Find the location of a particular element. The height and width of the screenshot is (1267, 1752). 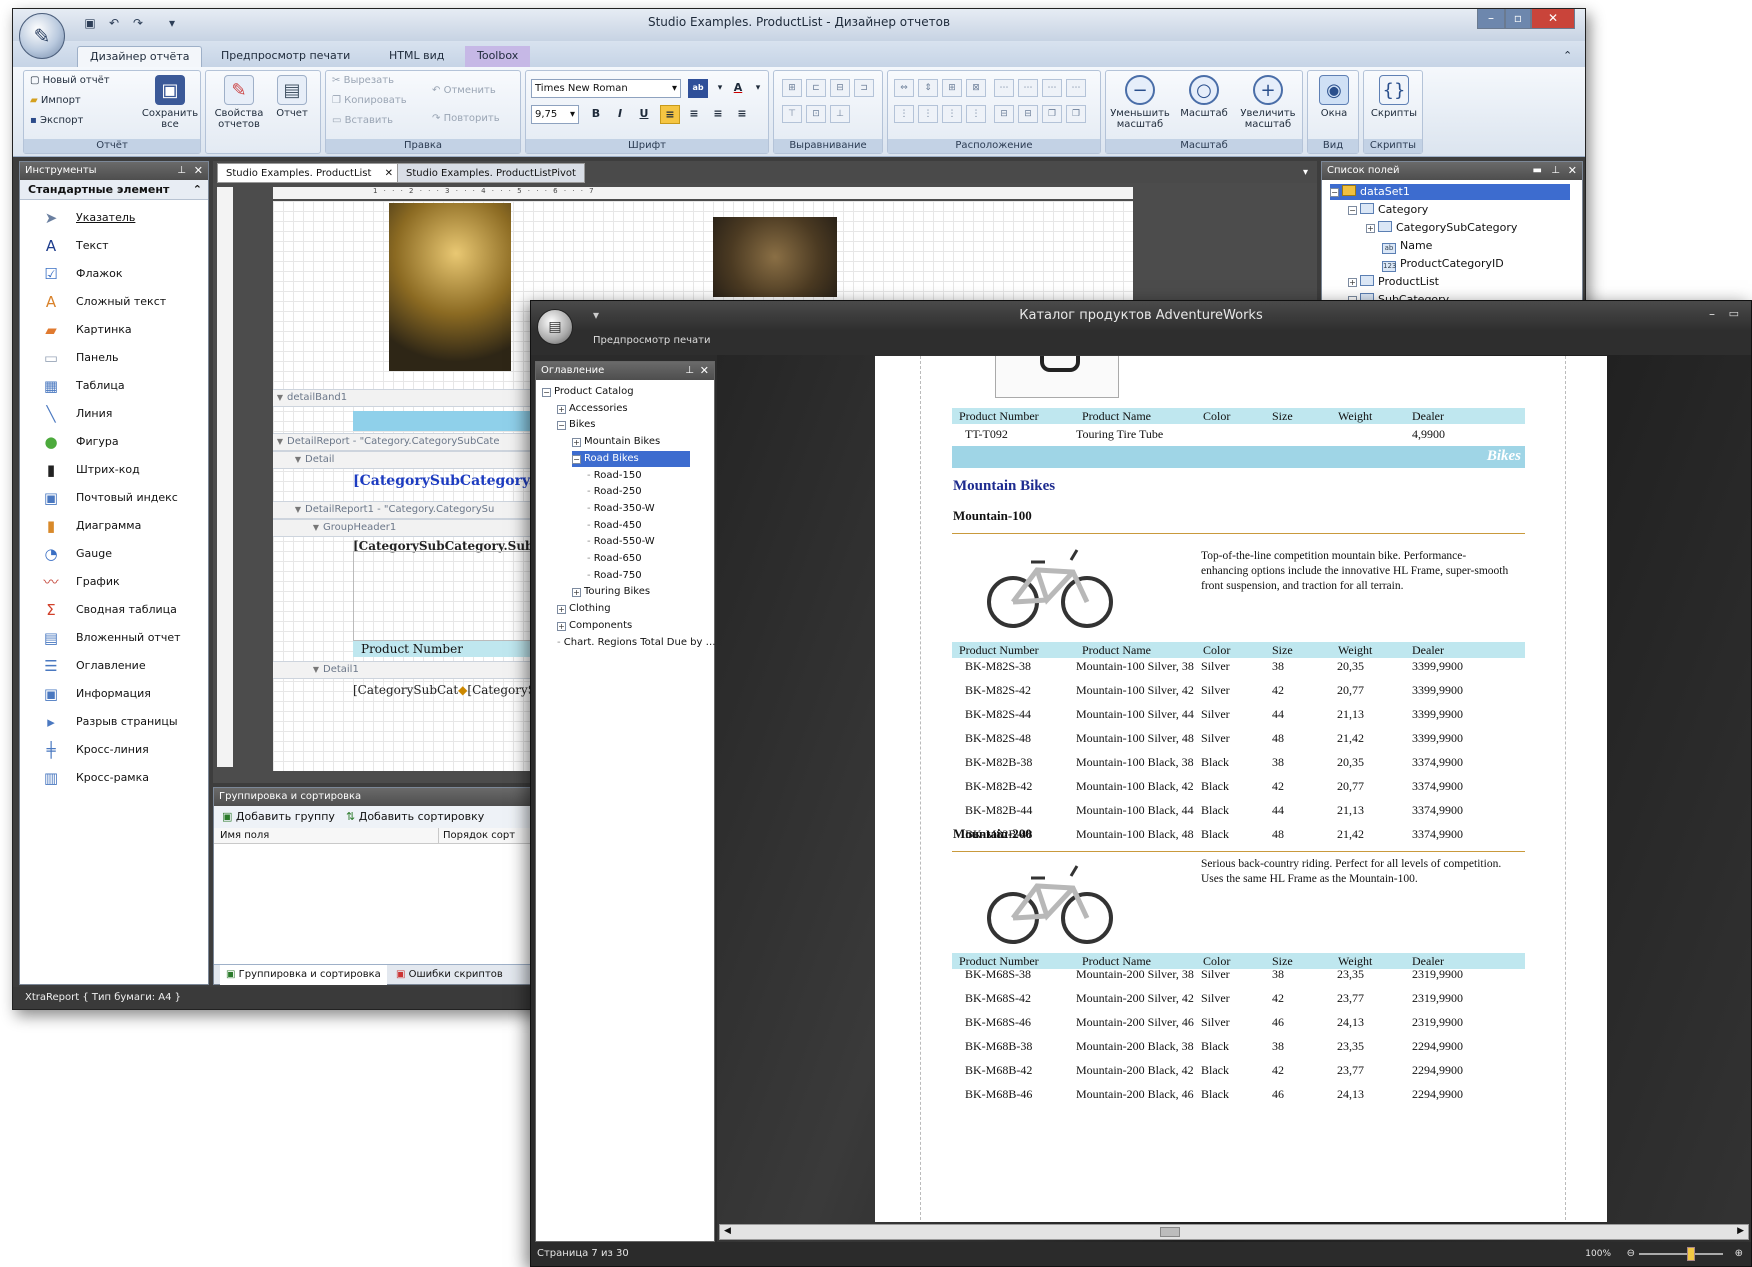

align-middles-icon: ⊡ is located at coordinates (816, 114).